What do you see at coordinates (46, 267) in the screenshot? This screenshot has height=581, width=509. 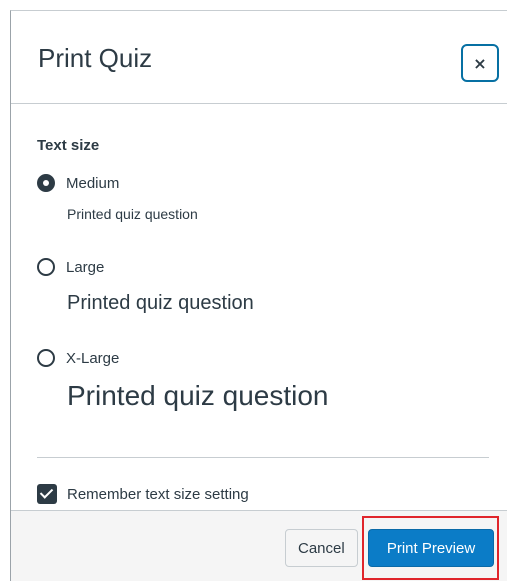 I see `radio-large-icon` at bounding box center [46, 267].